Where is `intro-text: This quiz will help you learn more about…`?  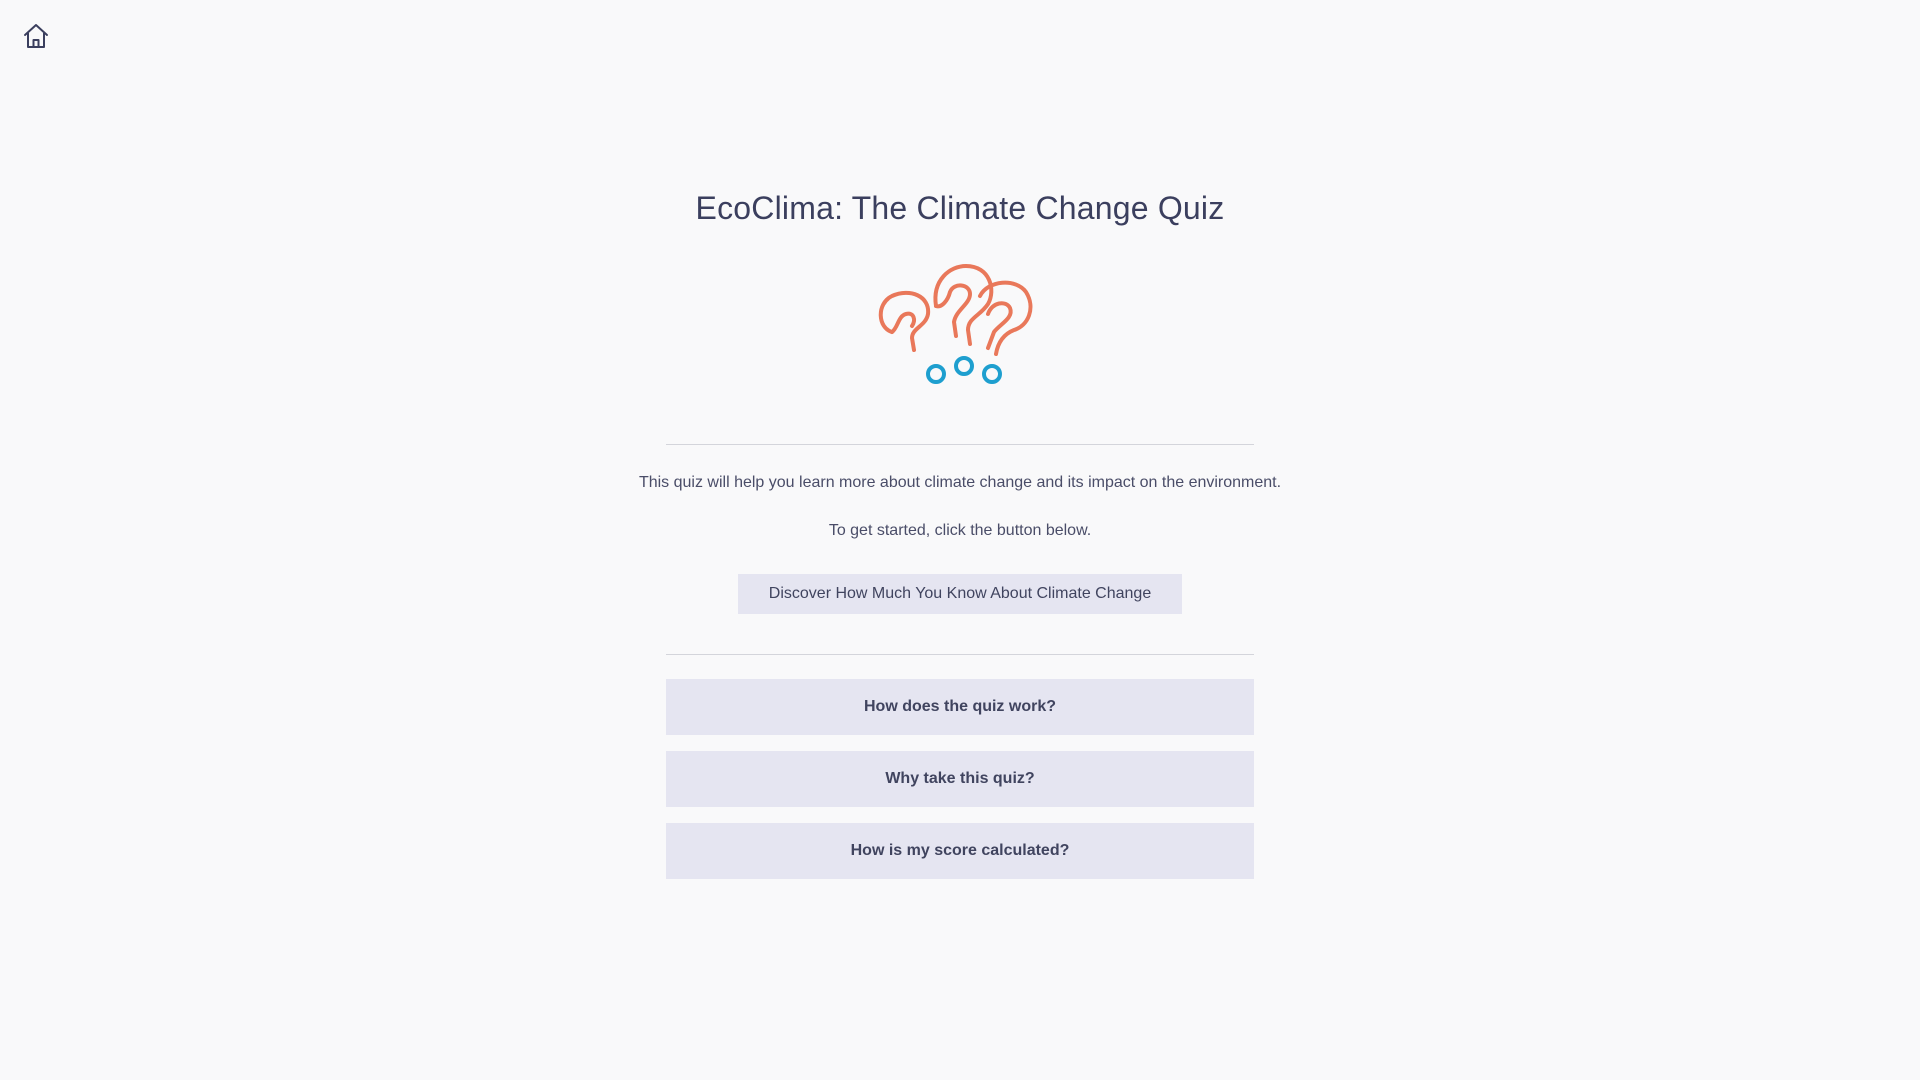
intro-text: This quiz will help you learn more about… is located at coordinates (960, 482).